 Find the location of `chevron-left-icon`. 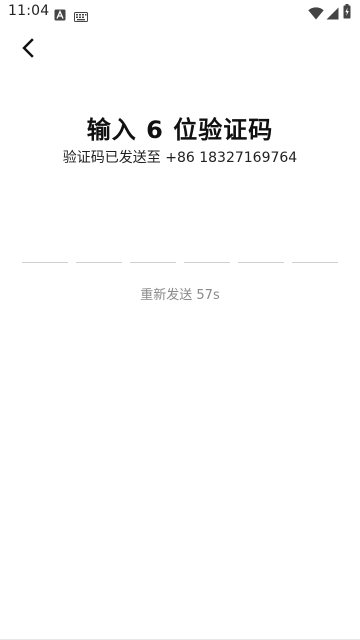

chevron-left-icon is located at coordinates (28, 50).